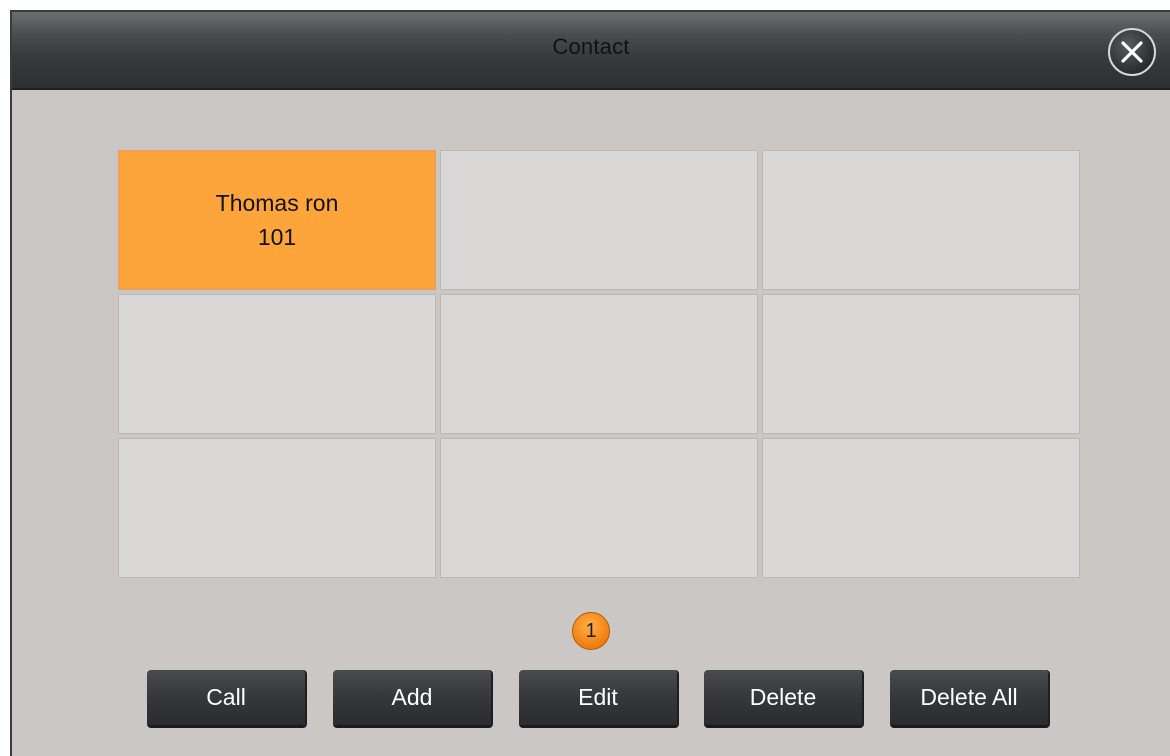  Describe the element at coordinates (599, 699) in the screenshot. I see `edit-button: Edit` at that location.